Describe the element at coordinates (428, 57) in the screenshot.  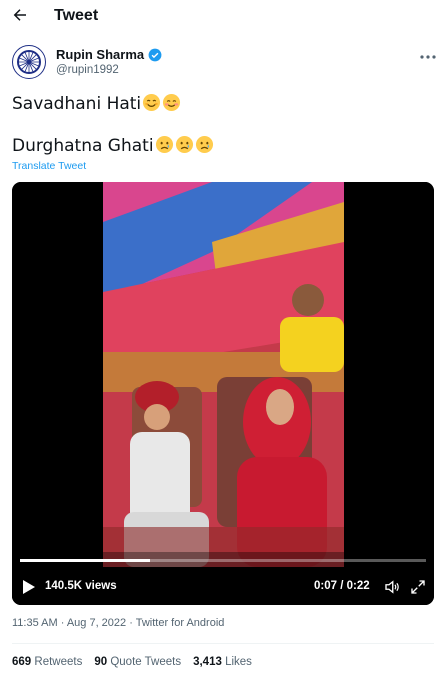
I see `more-options-icon` at that location.